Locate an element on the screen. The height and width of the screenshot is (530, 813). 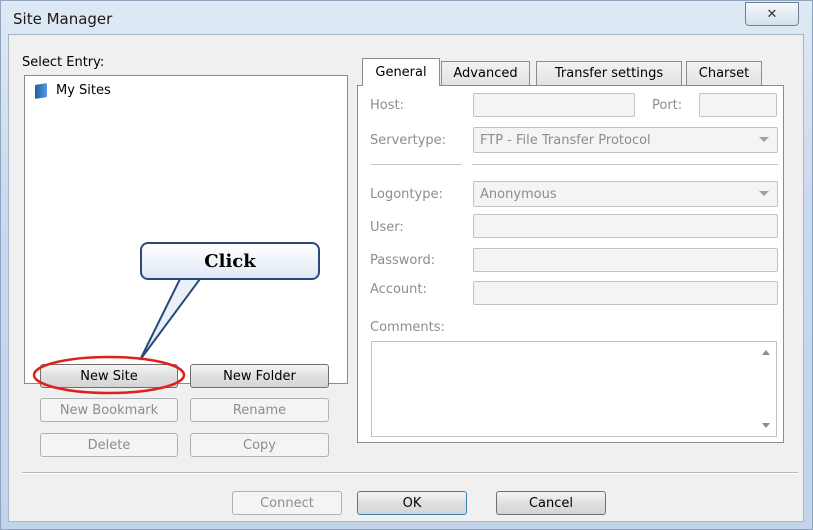
rename-button: Rename is located at coordinates (259, 410).